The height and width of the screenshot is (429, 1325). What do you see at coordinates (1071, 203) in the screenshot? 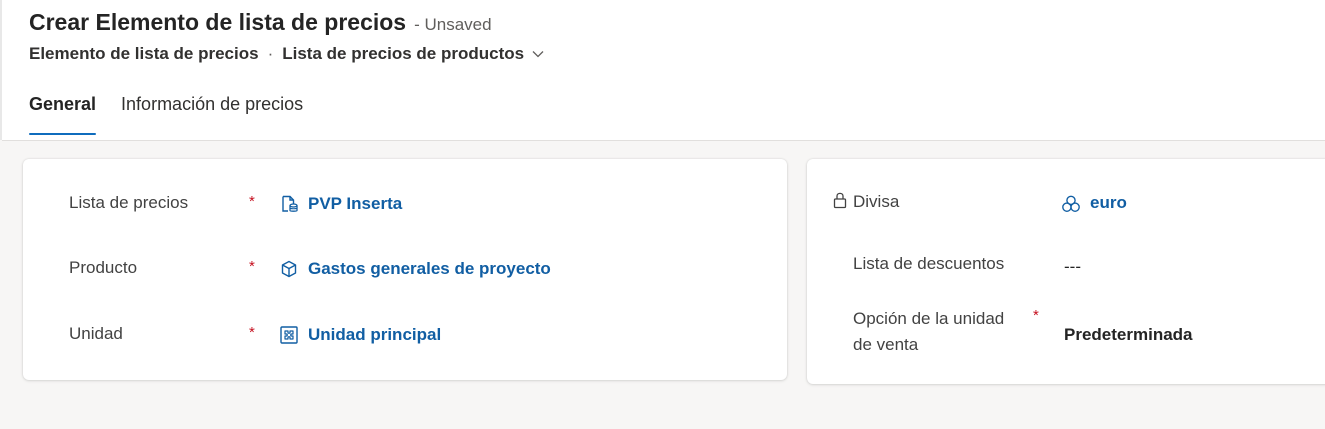
I see `currency-icon` at bounding box center [1071, 203].